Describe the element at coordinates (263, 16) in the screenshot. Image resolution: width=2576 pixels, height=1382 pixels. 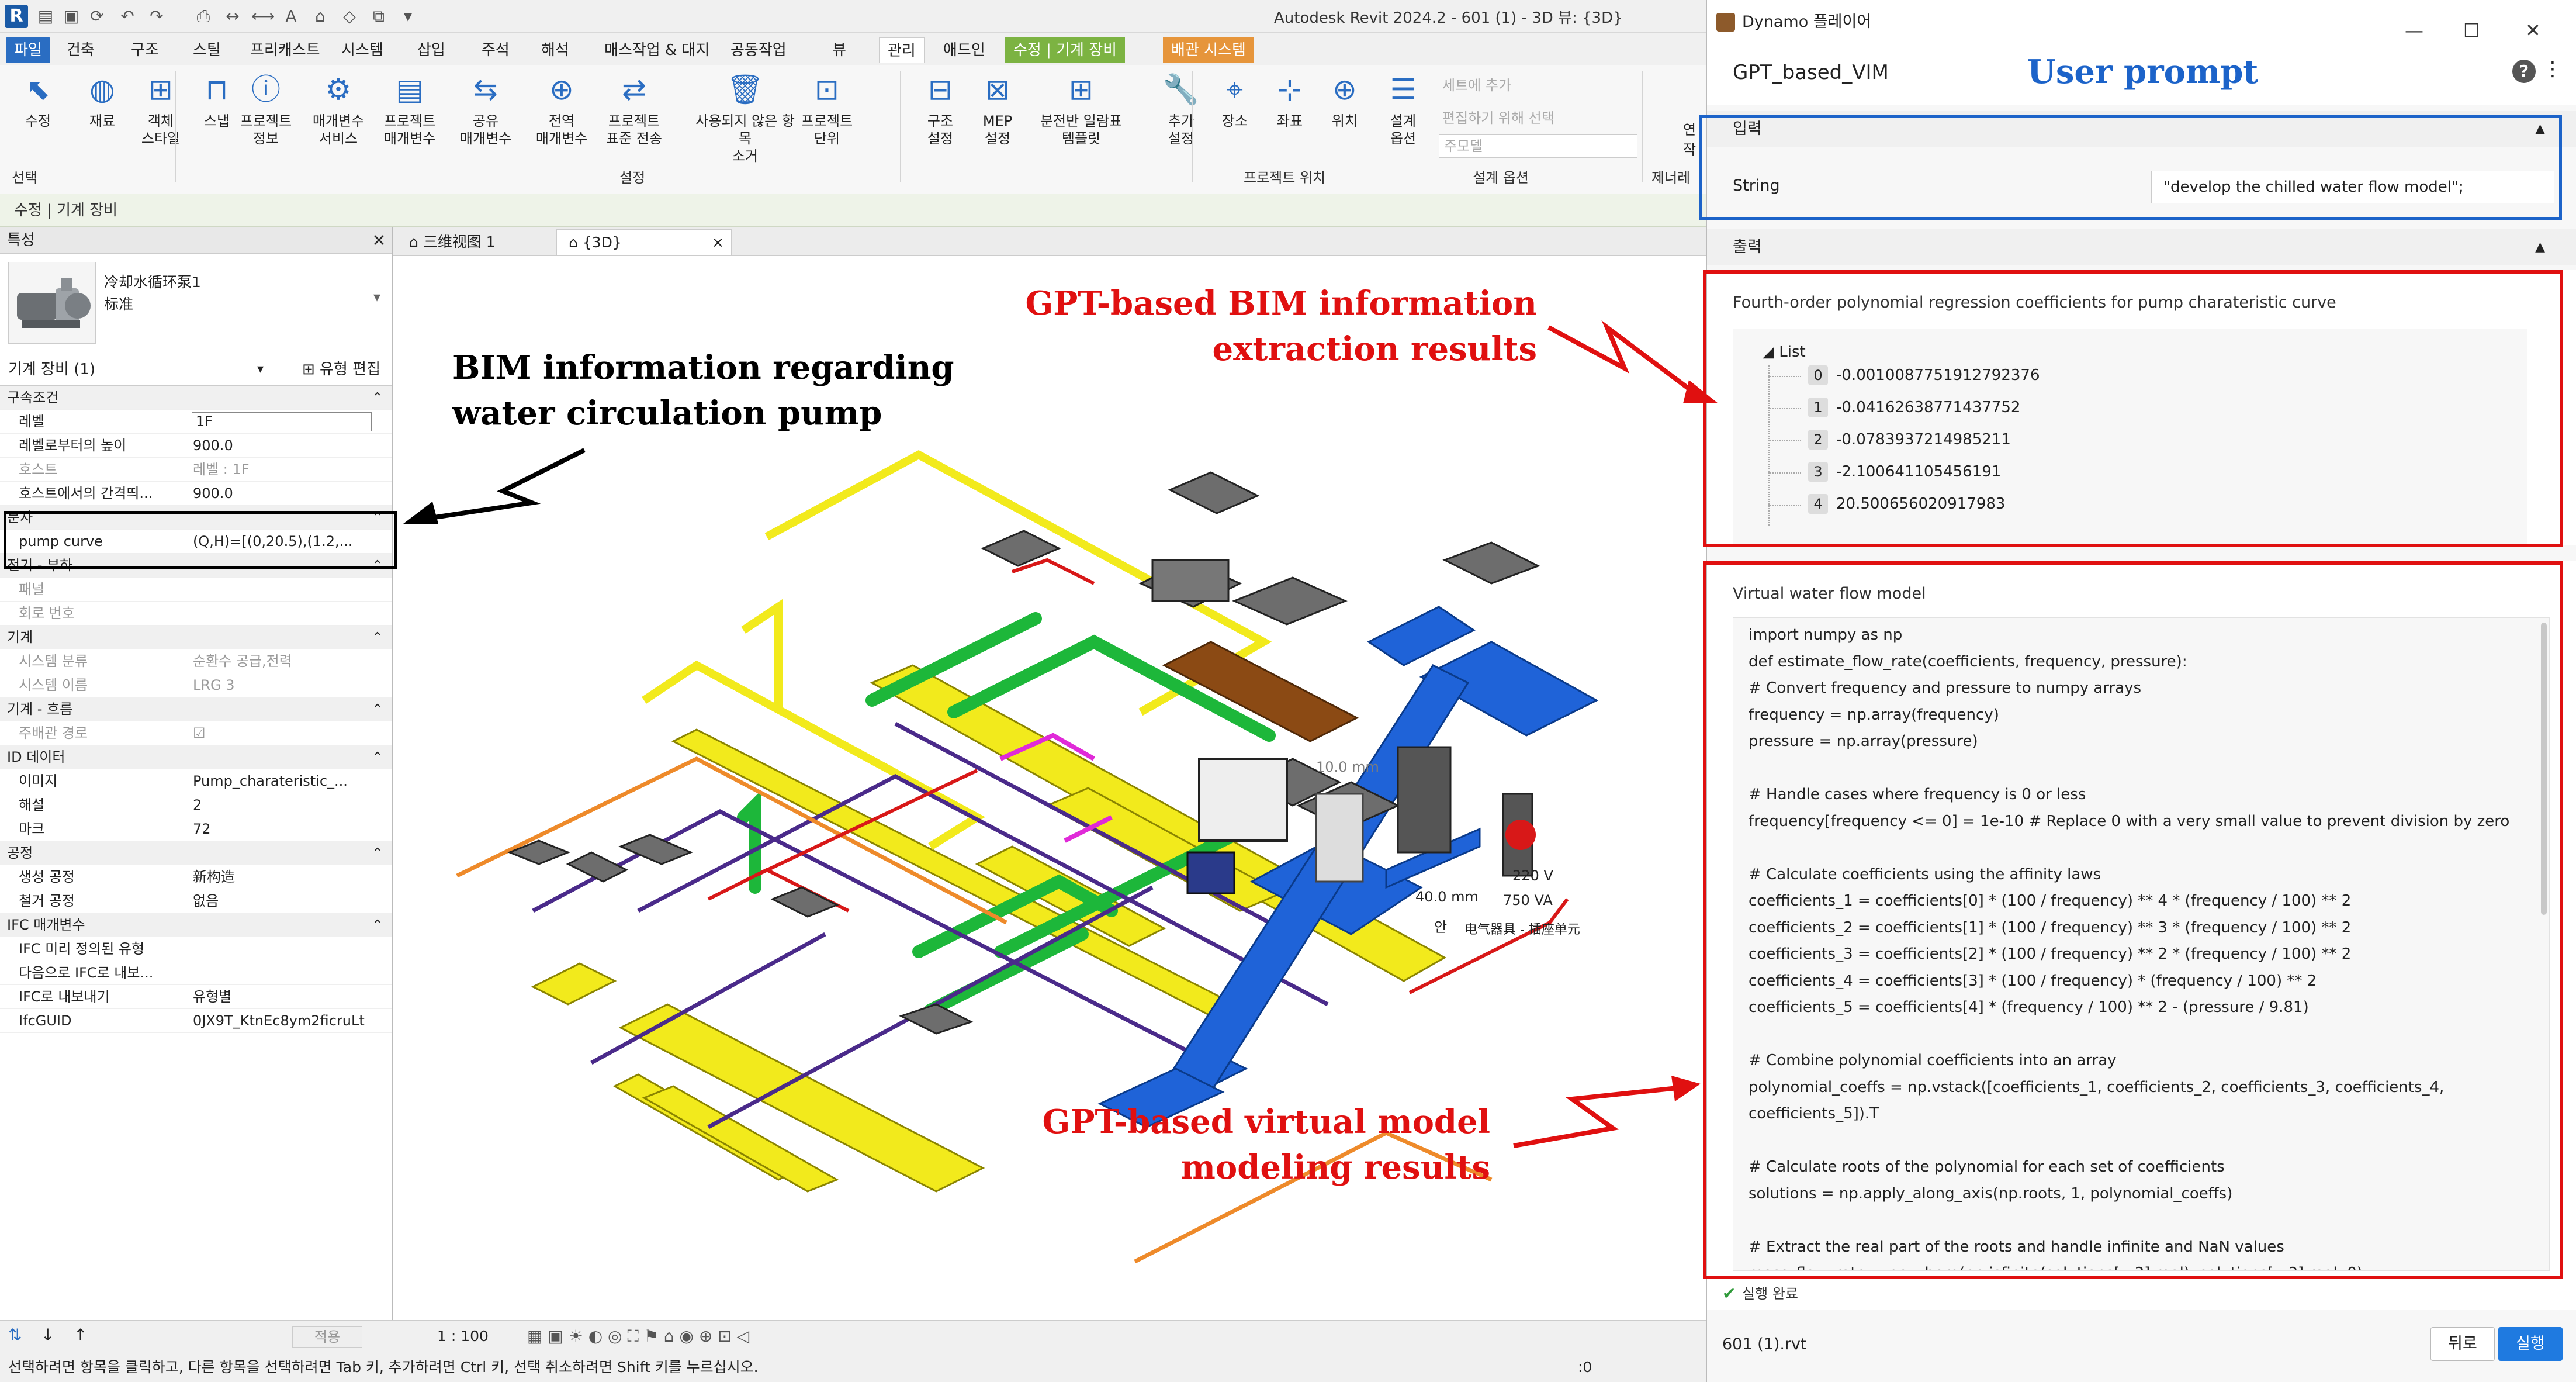
I see `dimension-icon: ⟷` at that location.